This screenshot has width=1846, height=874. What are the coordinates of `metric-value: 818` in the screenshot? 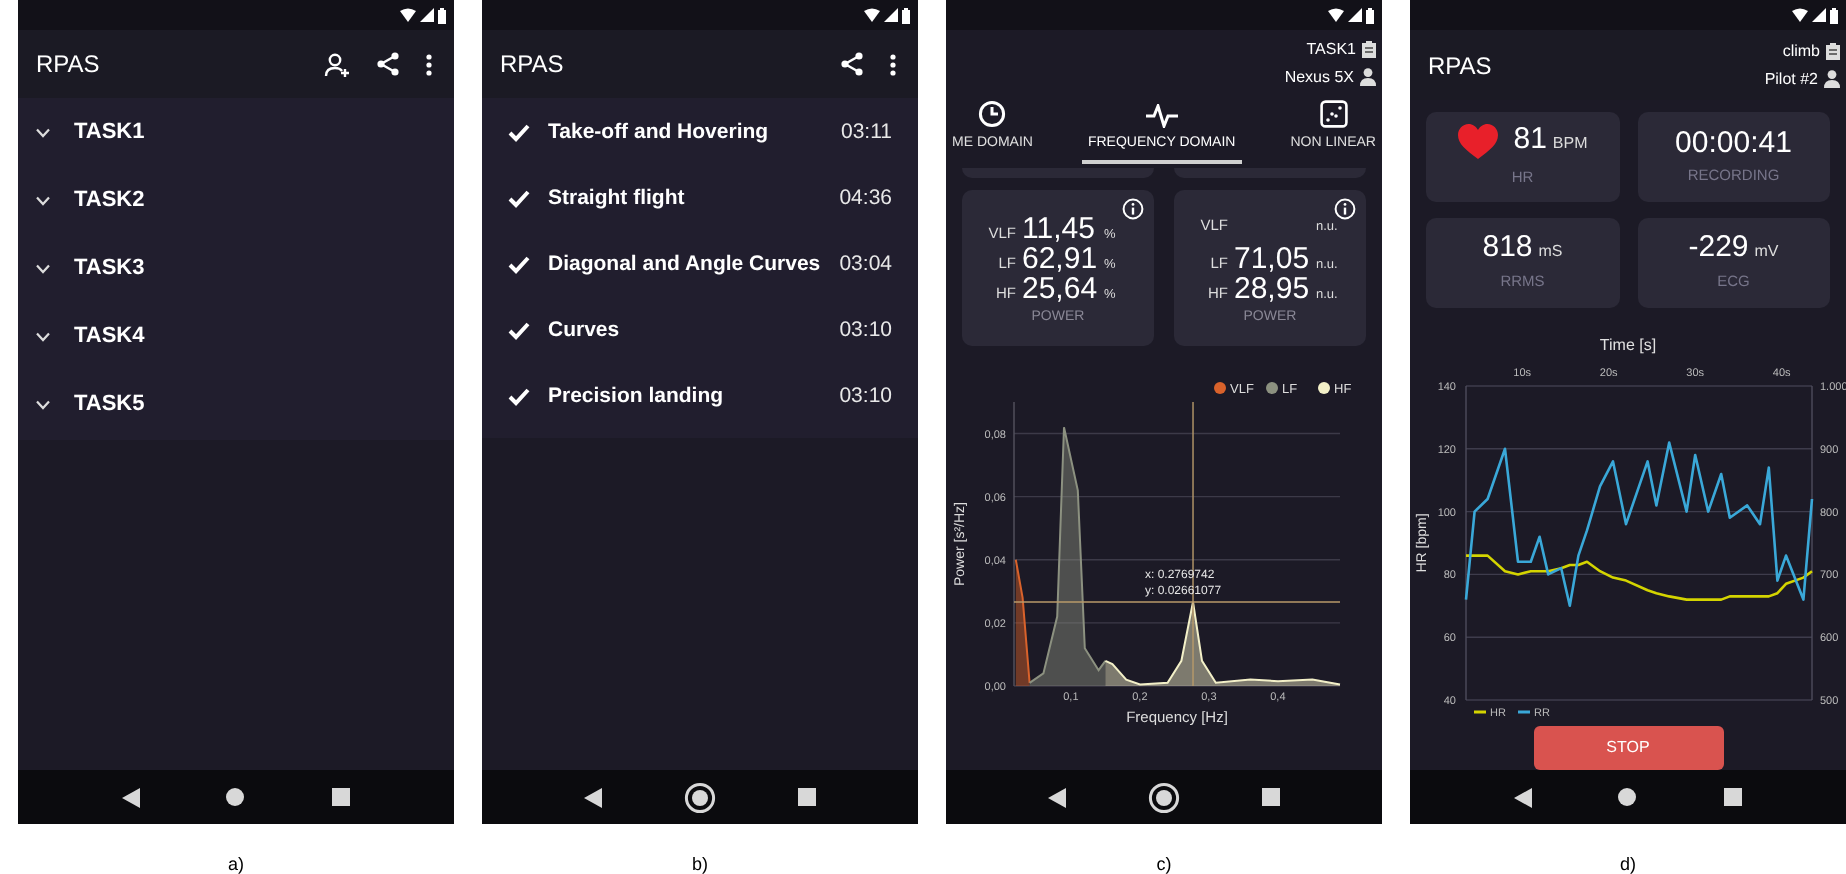 It's located at (1507, 247).